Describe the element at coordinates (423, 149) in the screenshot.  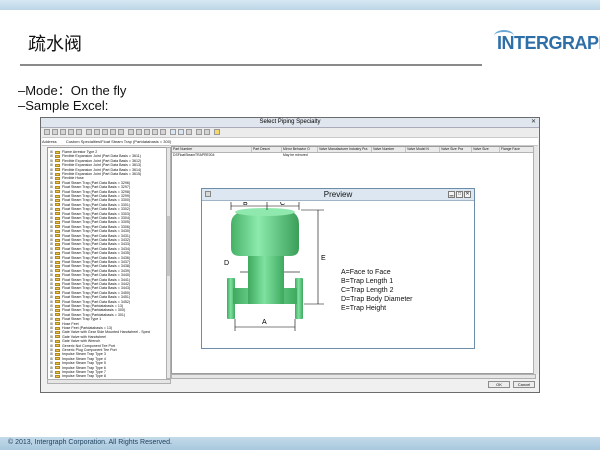
I see `grid-column-header: Valve Model N` at that location.